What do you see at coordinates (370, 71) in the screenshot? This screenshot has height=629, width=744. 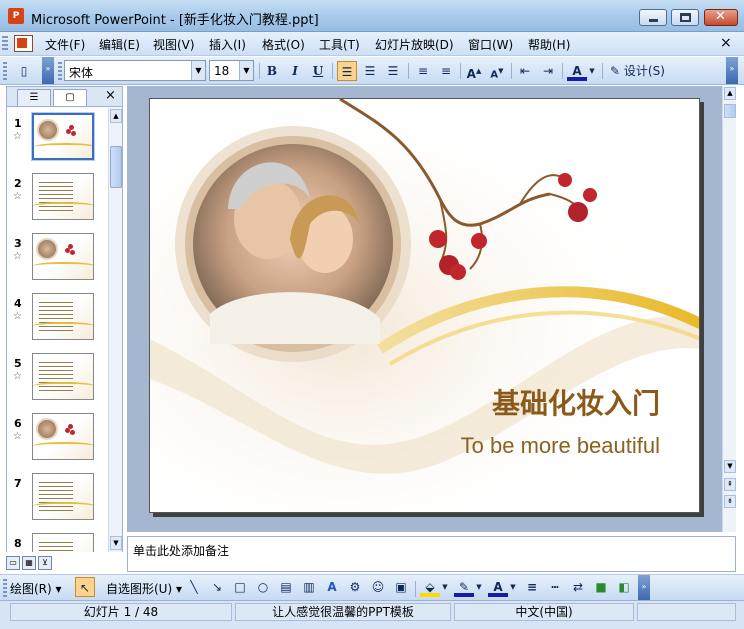 I see `align-center-icon: ☰` at bounding box center [370, 71].